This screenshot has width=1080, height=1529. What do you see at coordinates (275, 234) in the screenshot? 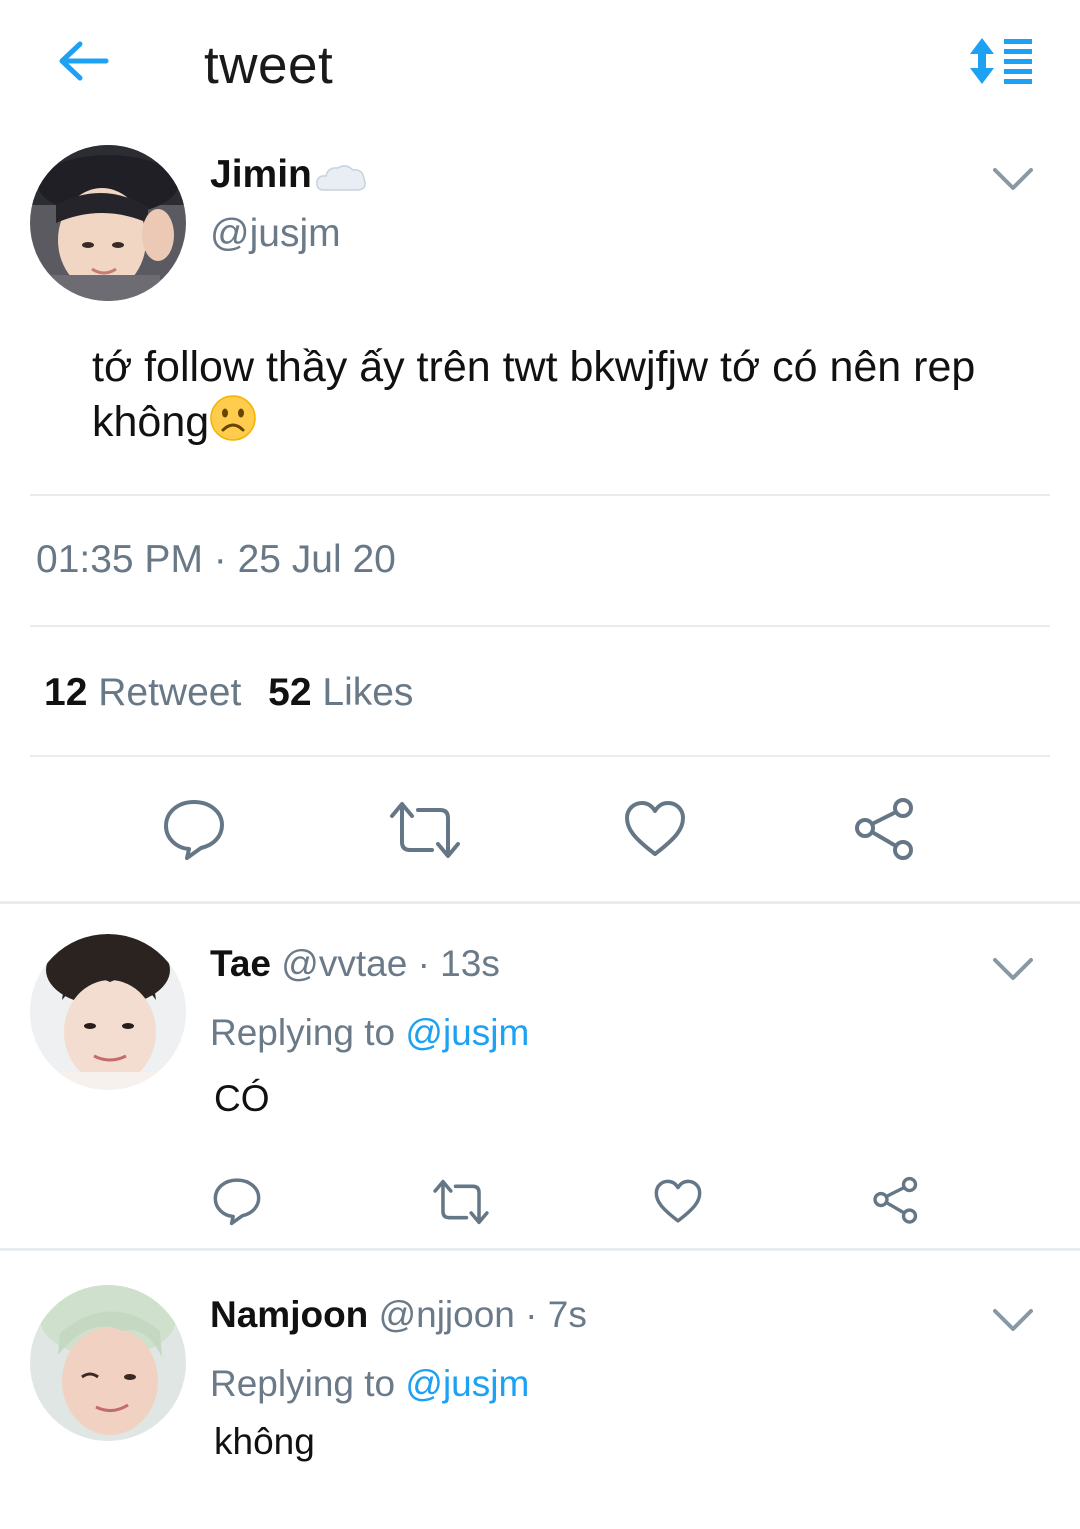
I see `author-handle: @jusjm` at bounding box center [275, 234].